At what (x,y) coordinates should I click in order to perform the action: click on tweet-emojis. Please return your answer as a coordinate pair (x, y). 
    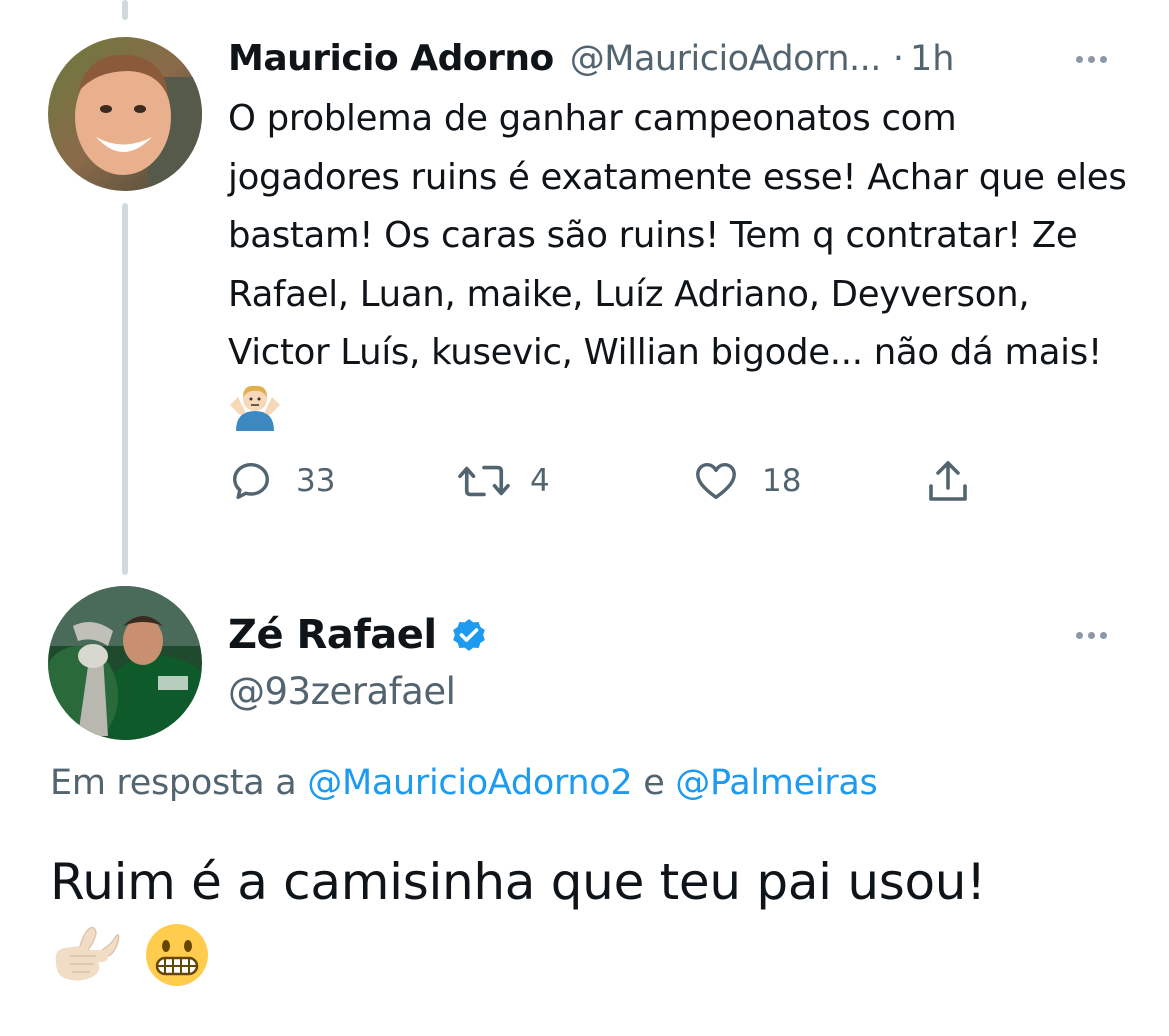
    Looking at the image, I should click on (595, 966).